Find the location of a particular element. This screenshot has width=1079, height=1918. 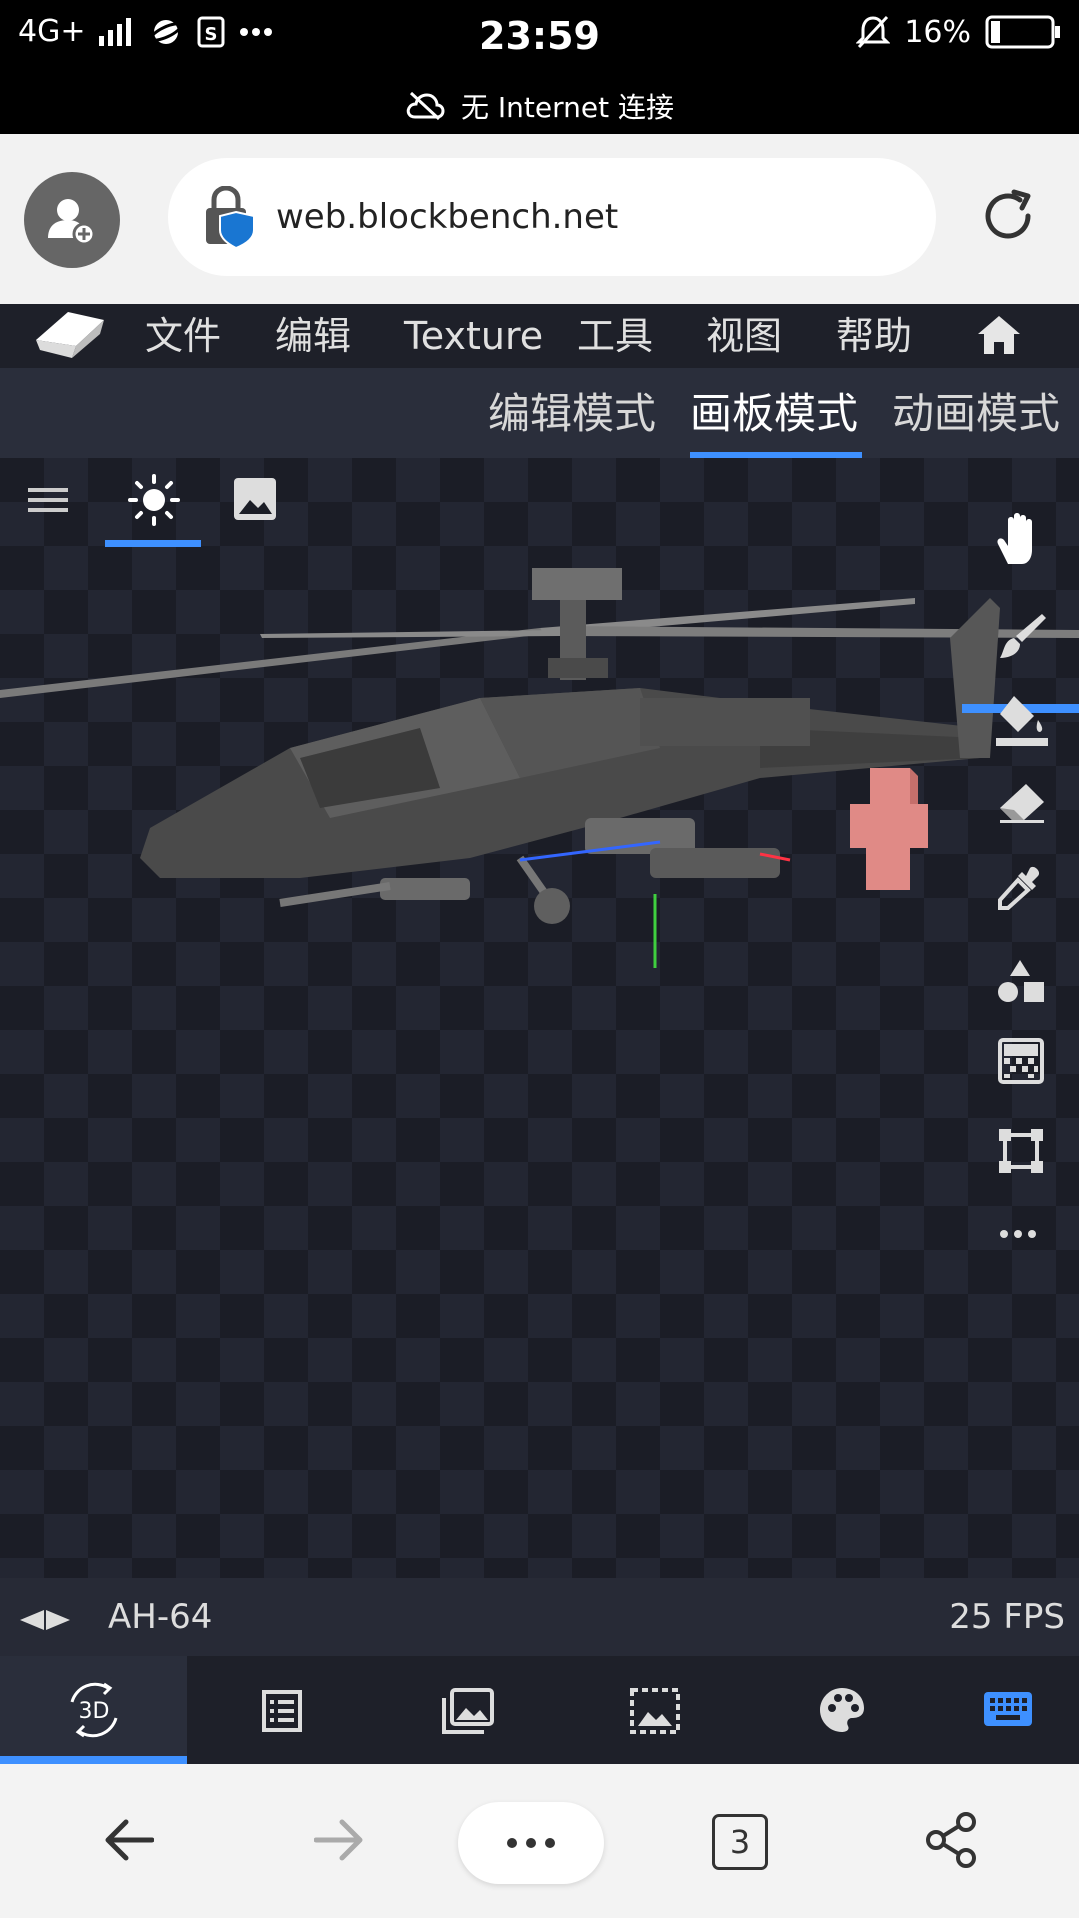

3d-view-icon: 3D is located at coordinates (94, 1710).